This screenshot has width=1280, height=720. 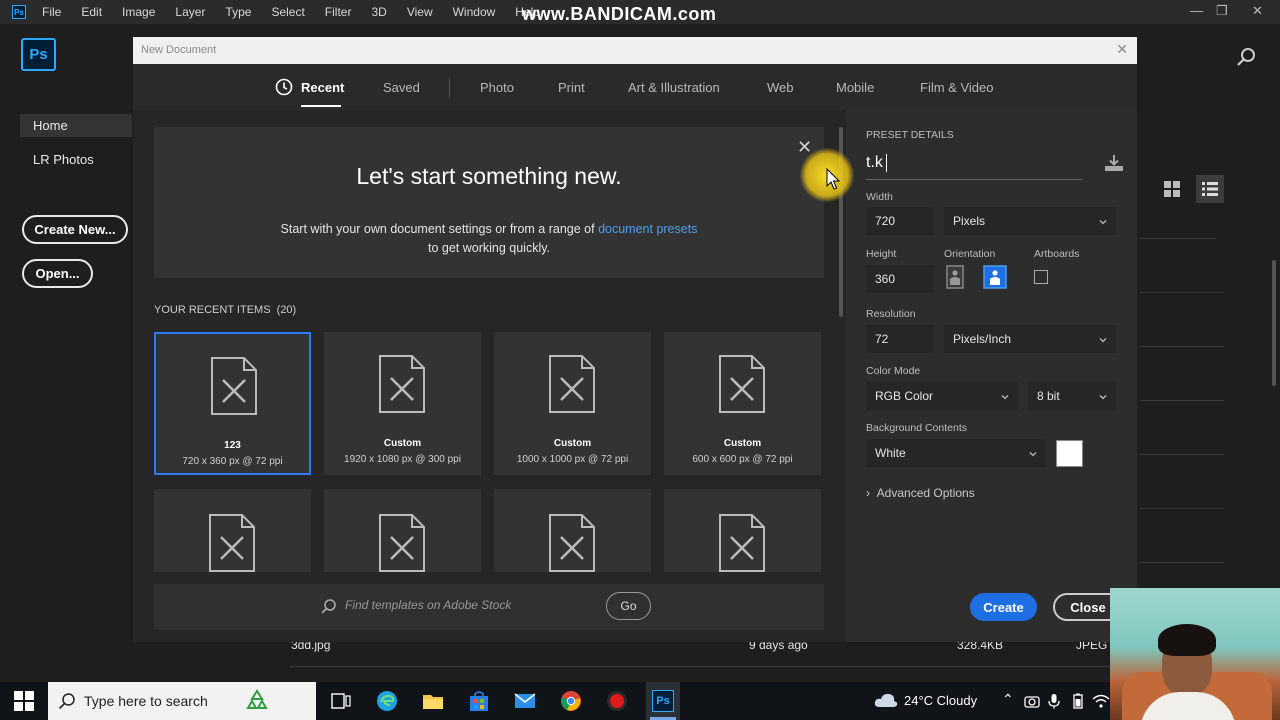 I want to click on task-view-icon, so click(x=341, y=701).